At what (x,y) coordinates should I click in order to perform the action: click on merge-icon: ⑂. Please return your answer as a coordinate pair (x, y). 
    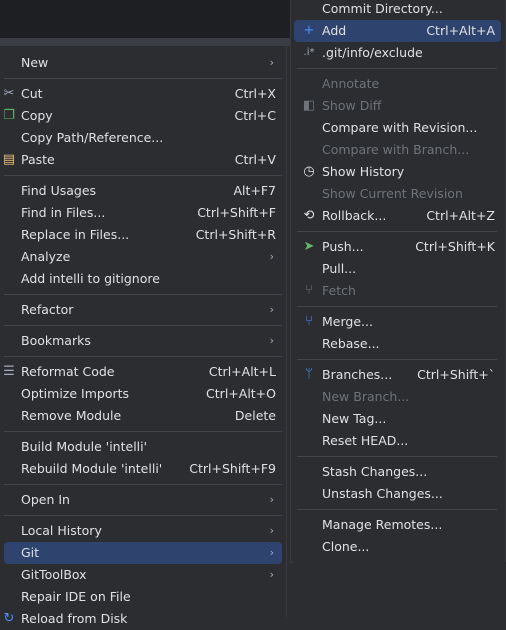
    Looking at the image, I should click on (309, 321).